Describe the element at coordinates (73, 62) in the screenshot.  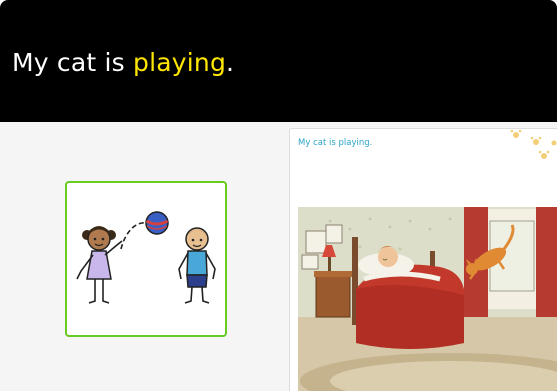
I see `sentence-start: My cat is` at that location.